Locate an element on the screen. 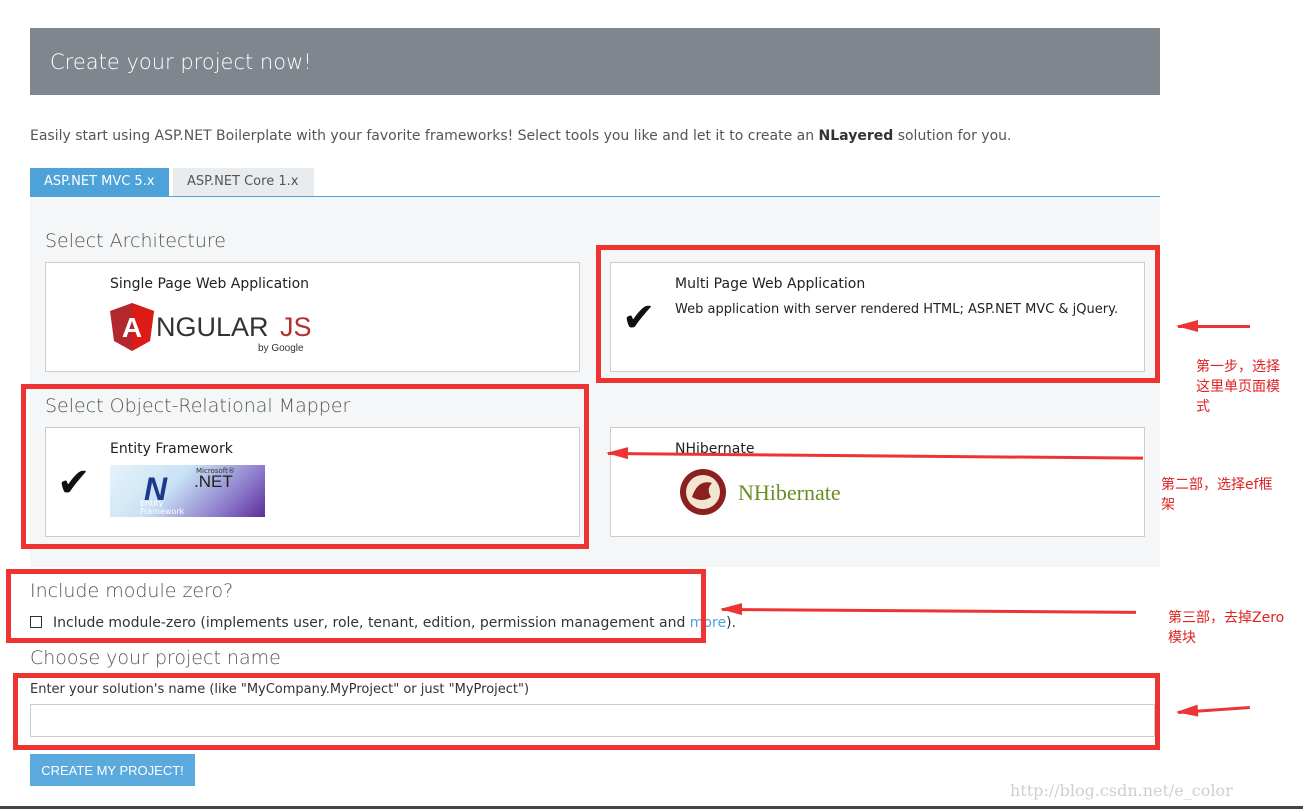 The image size is (1303, 809). angular-logo-by: by Google is located at coordinates (281, 348).